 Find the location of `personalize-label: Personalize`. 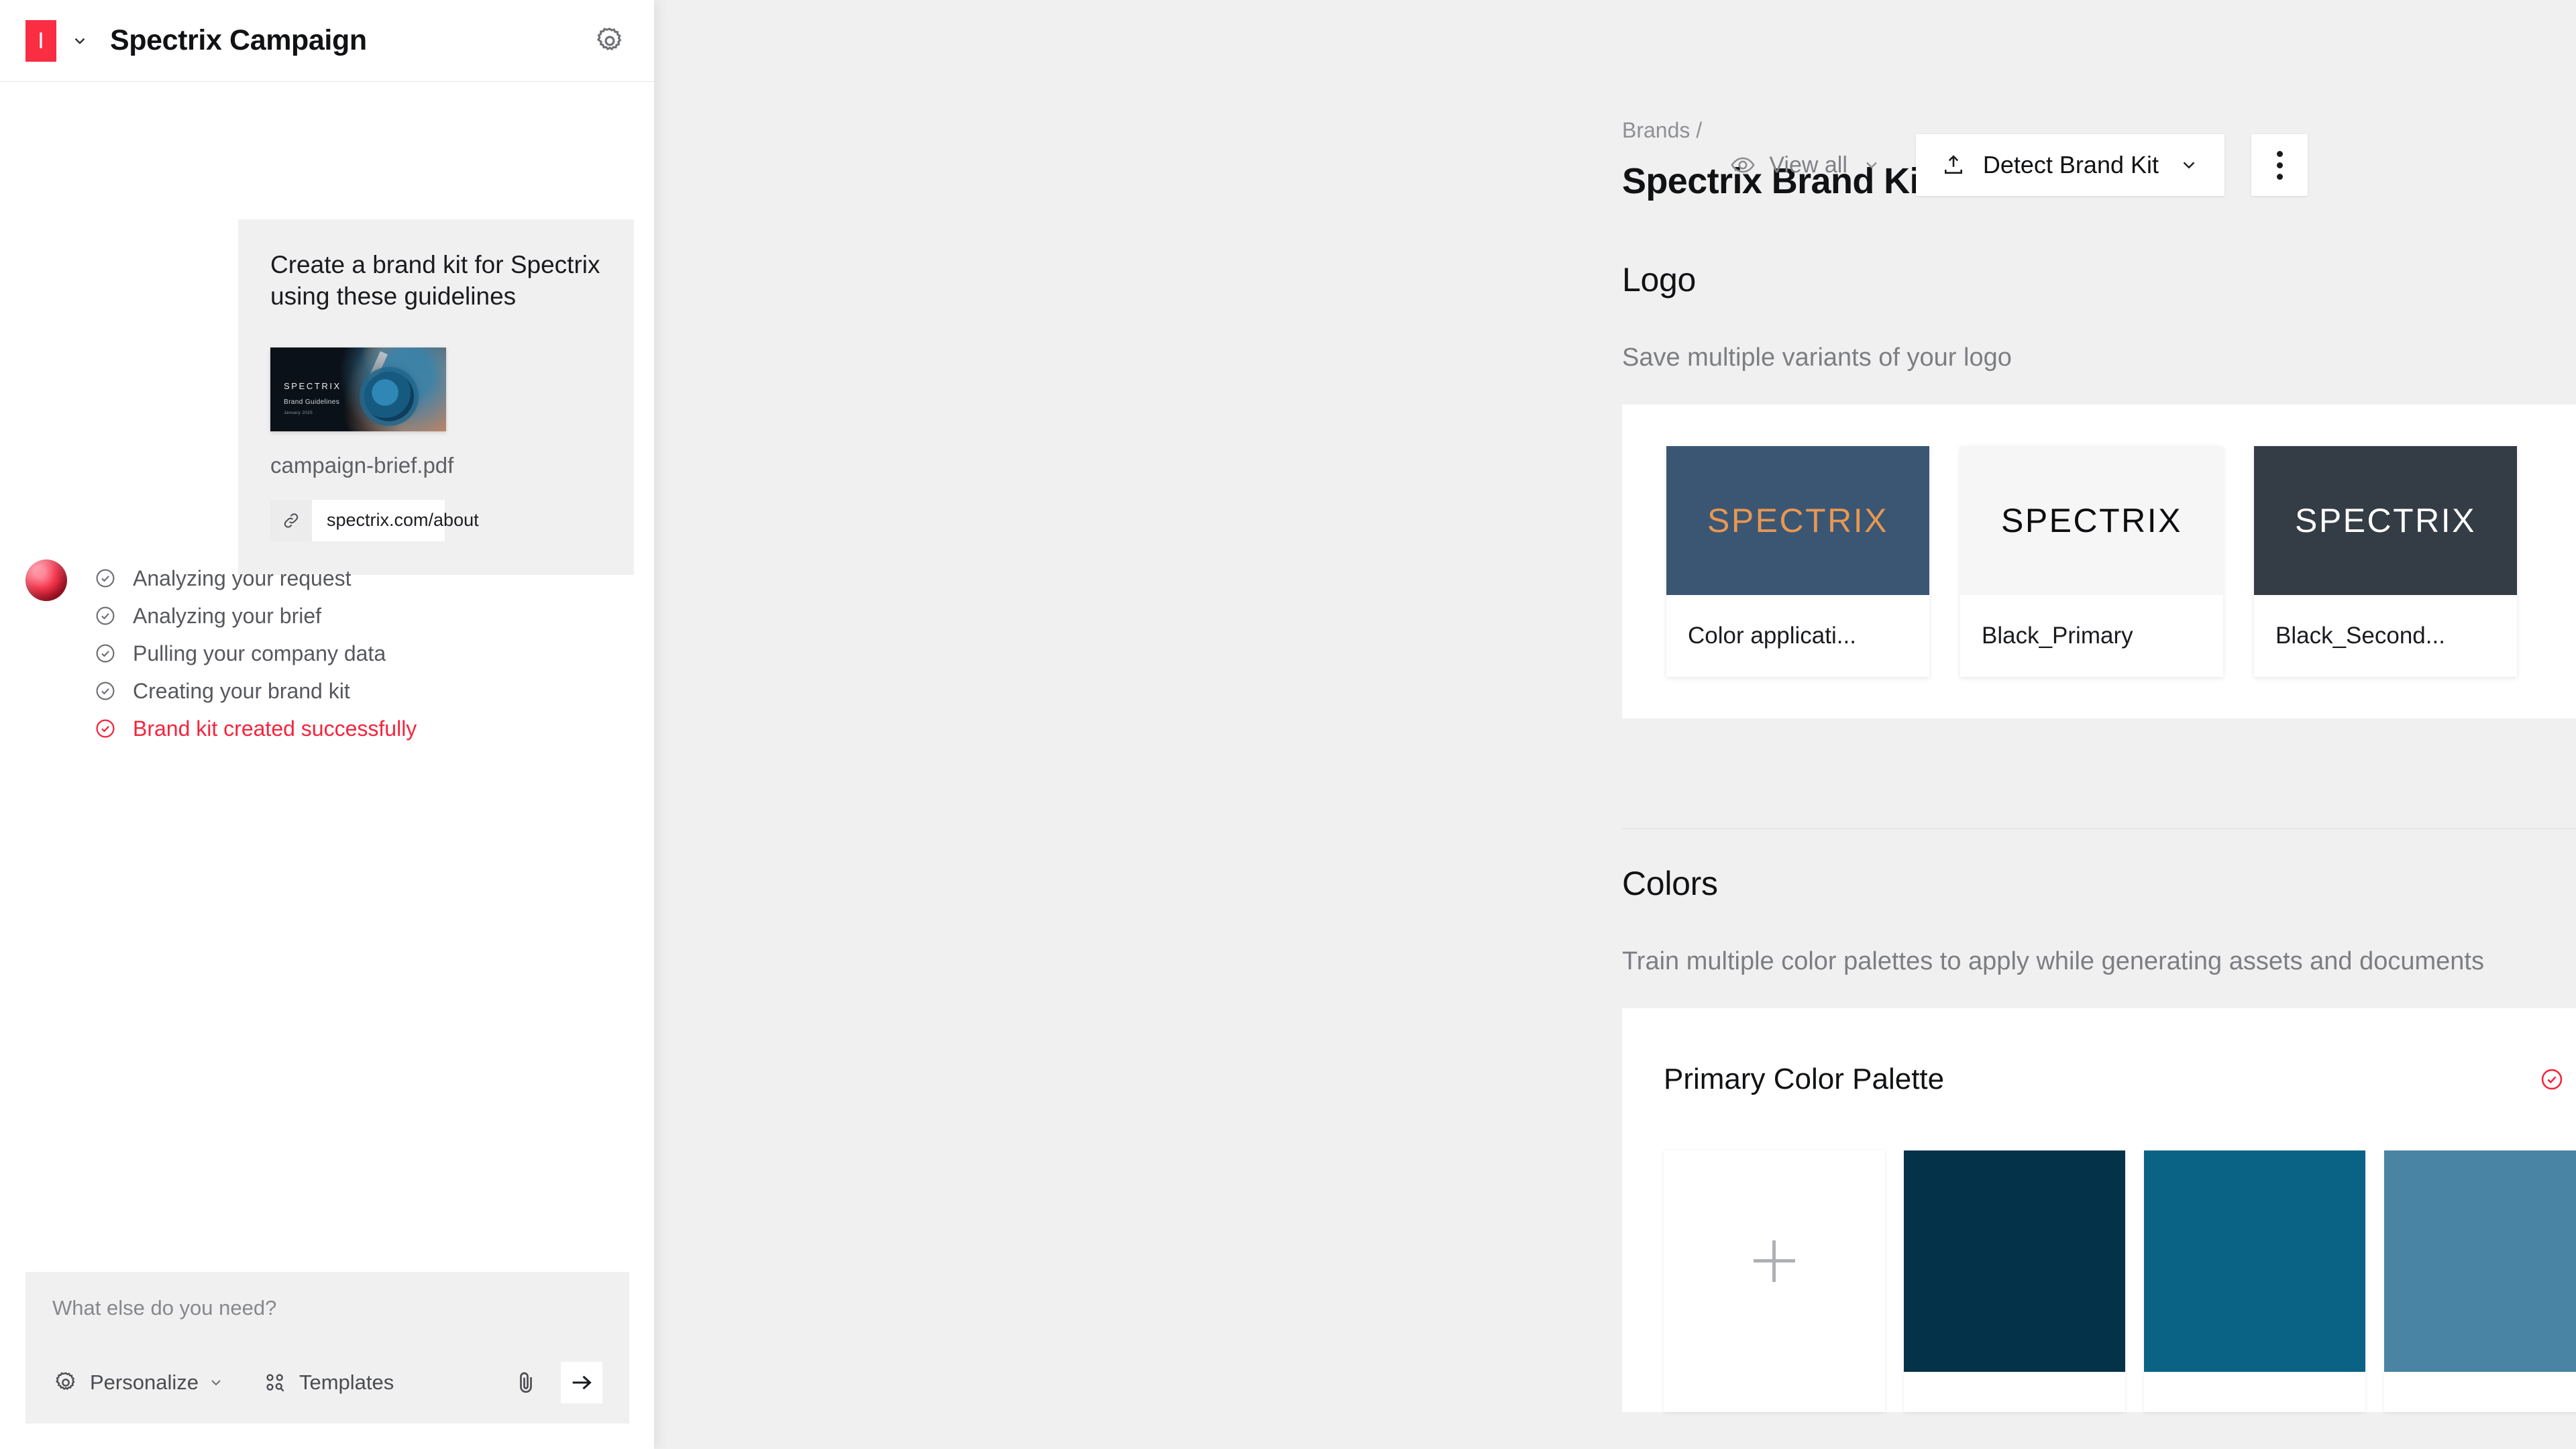

personalize-label: Personalize is located at coordinates (144, 1382).